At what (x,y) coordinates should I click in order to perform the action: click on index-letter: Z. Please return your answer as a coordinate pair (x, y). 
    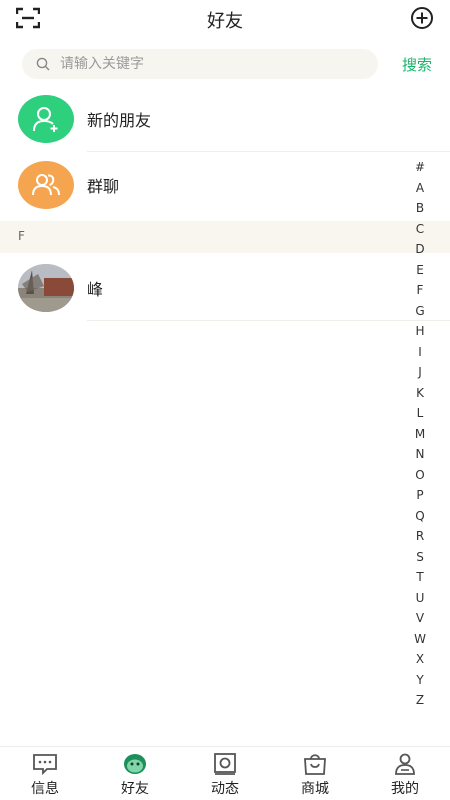
    Looking at the image, I should click on (420, 700).